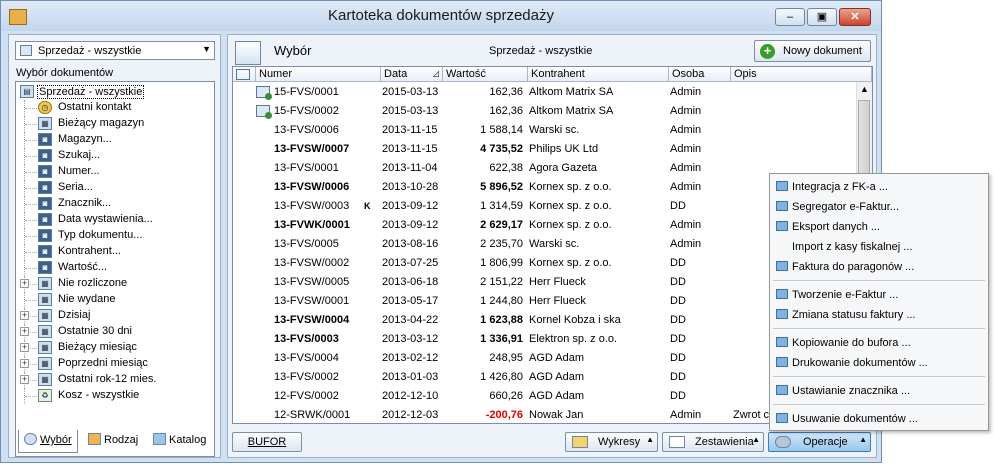 The image size is (994, 465). I want to click on table-row: 13-FVS/0002 2013-01-03 1 426,80 AGD Adam DD, so click(546, 377).